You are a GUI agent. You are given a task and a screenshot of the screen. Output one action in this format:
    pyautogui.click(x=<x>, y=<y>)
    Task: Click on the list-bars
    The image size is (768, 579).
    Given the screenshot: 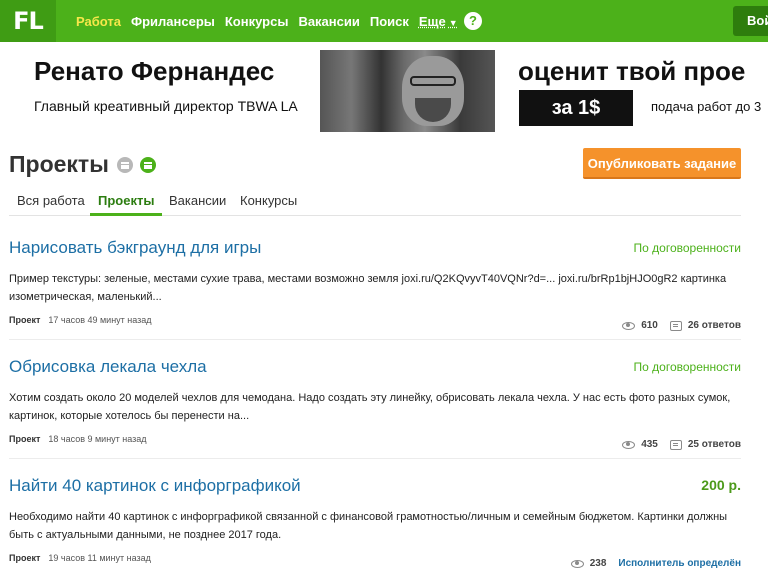 What is the action you would take?
    pyautogui.click(x=125, y=165)
    